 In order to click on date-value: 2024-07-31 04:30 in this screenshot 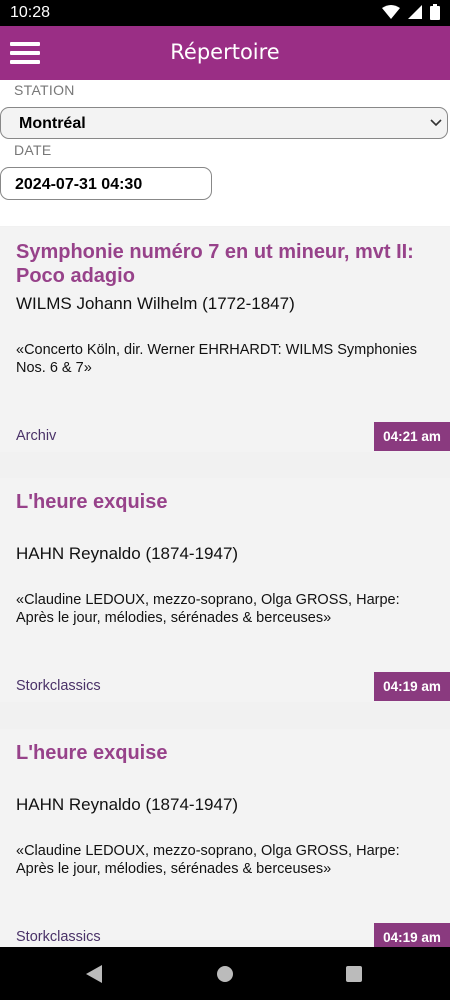, I will do `click(79, 184)`.